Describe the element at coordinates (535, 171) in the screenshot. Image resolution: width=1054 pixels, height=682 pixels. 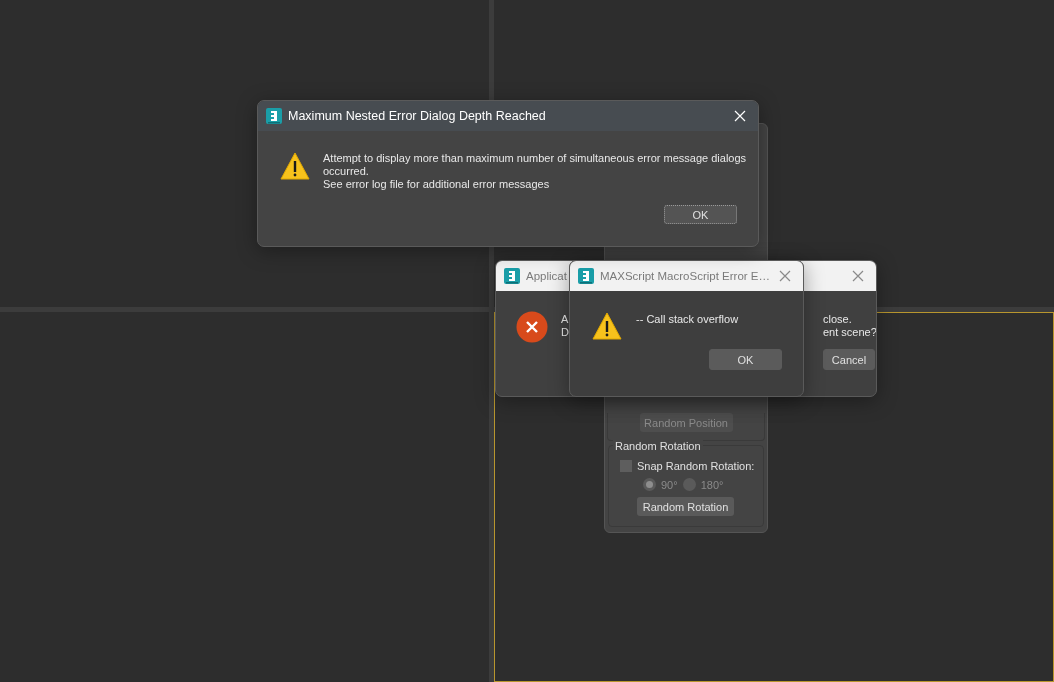
I see `message-text: Attempt to display more than maximum number of simultaneous error message dialogs occurred. See error log file for additional error messages` at that location.